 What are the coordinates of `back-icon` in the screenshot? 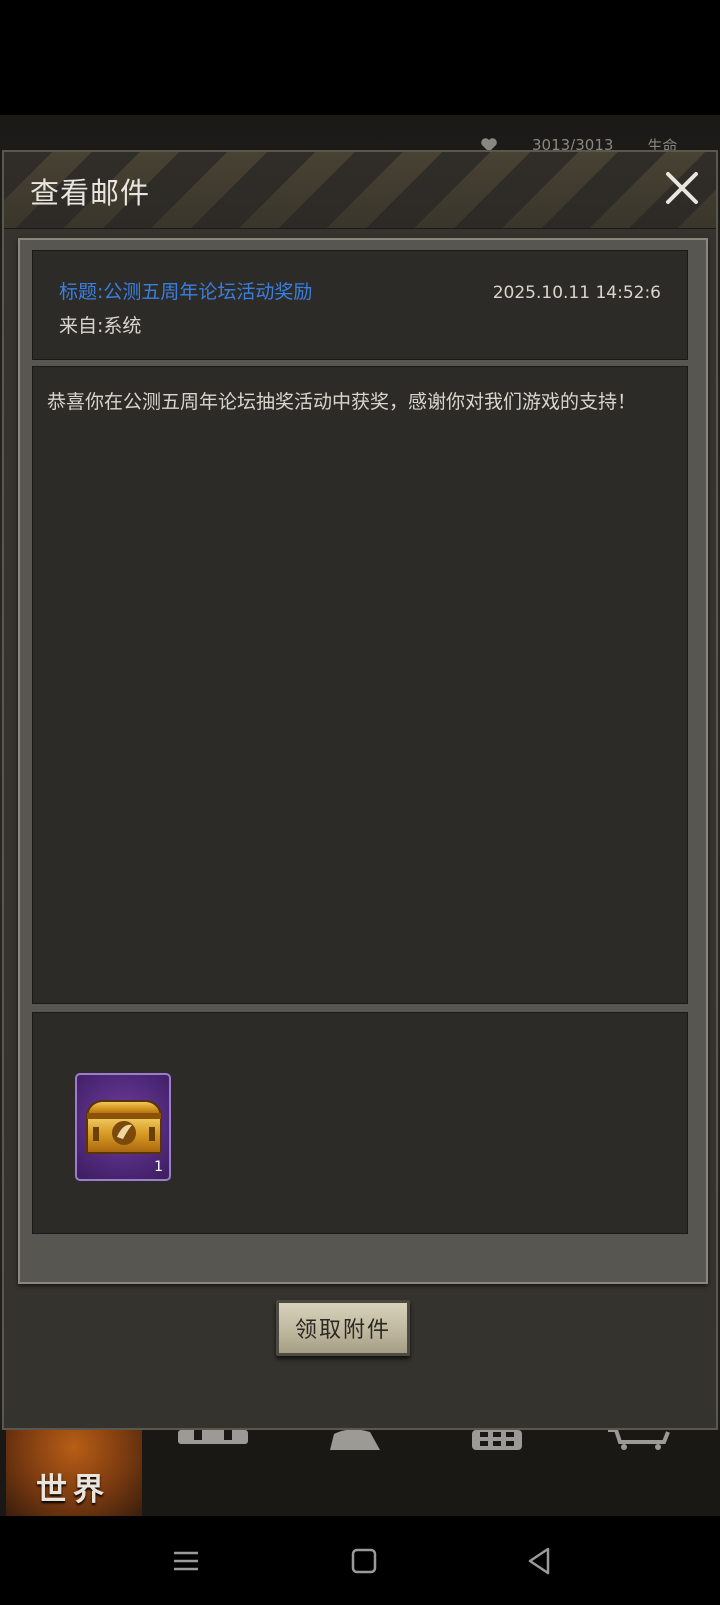 It's located at (540, 1561).